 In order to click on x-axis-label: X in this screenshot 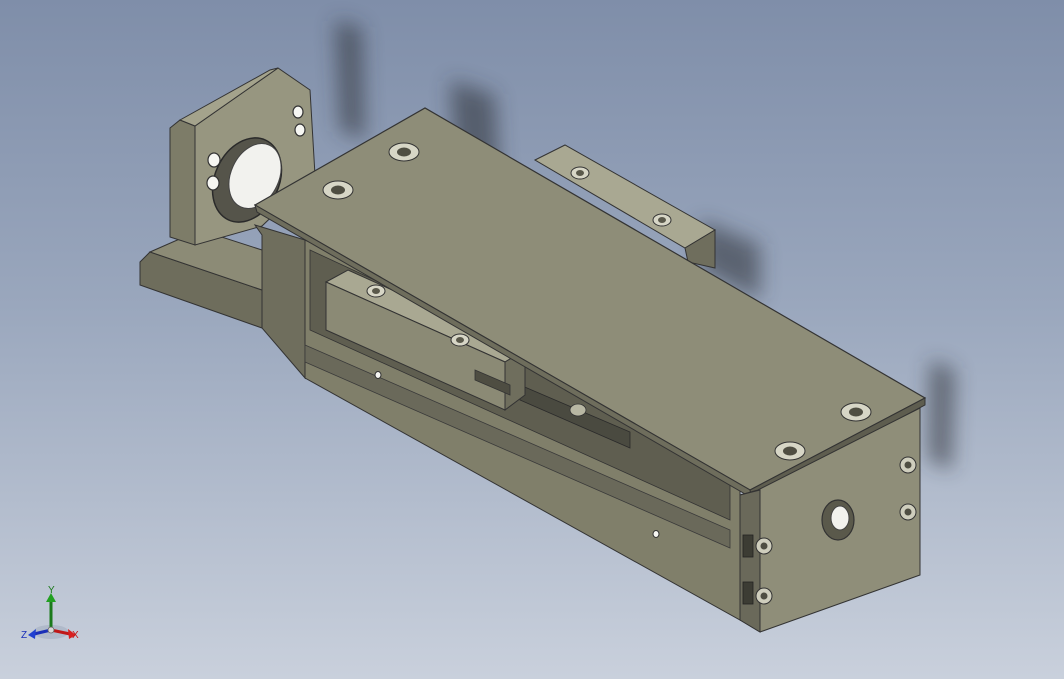, I will do `click(75, 635)`.